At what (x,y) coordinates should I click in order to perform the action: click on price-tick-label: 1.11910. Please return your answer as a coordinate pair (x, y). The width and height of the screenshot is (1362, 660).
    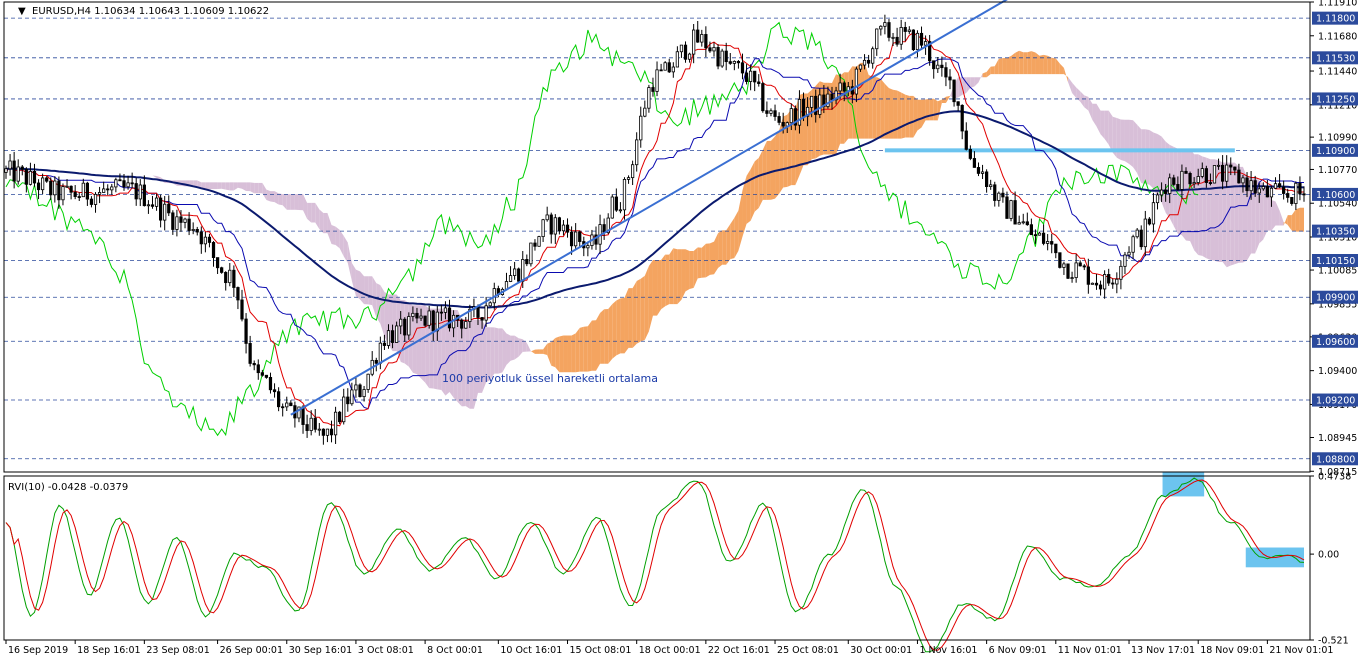
    Looking at the image, I should click on (1337, 4).